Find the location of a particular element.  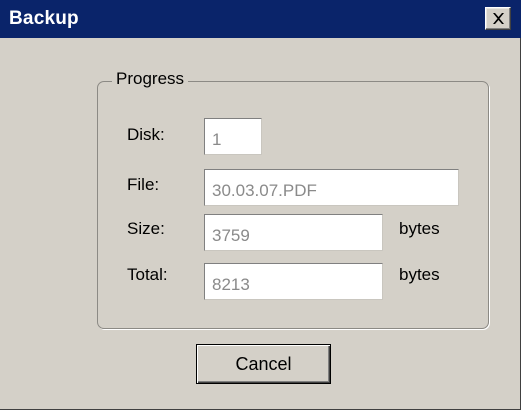

close-icon is located at coordinates (498, 18).